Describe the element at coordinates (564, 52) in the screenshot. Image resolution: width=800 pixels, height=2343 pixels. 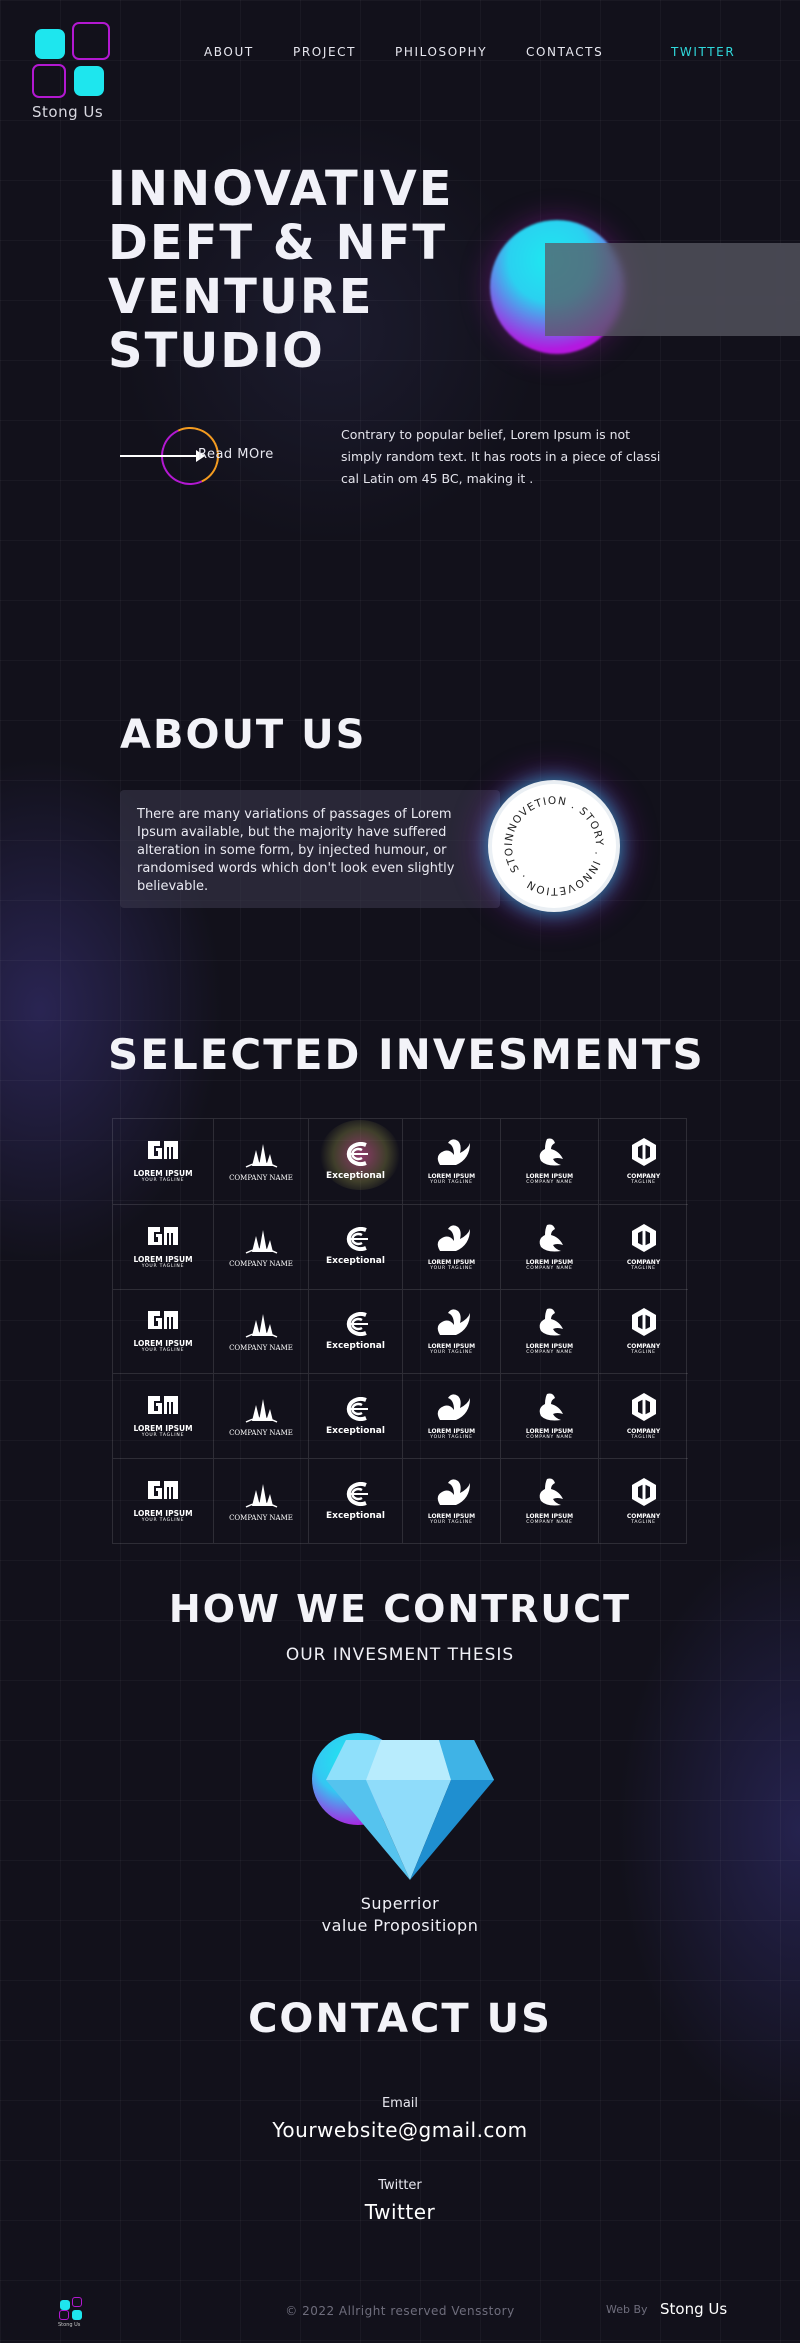
I see `nav-contacts: CONTACTS` at that location.